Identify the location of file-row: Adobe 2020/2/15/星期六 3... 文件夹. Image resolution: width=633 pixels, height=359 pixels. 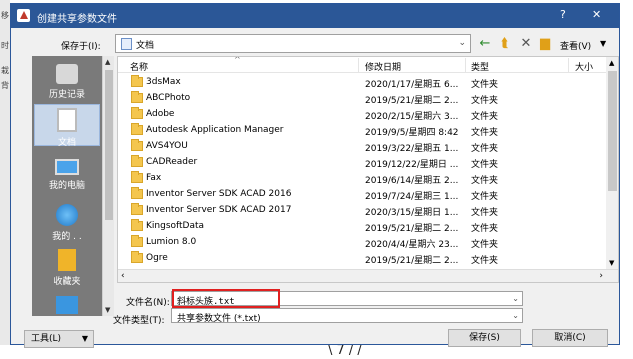
(362, 114).